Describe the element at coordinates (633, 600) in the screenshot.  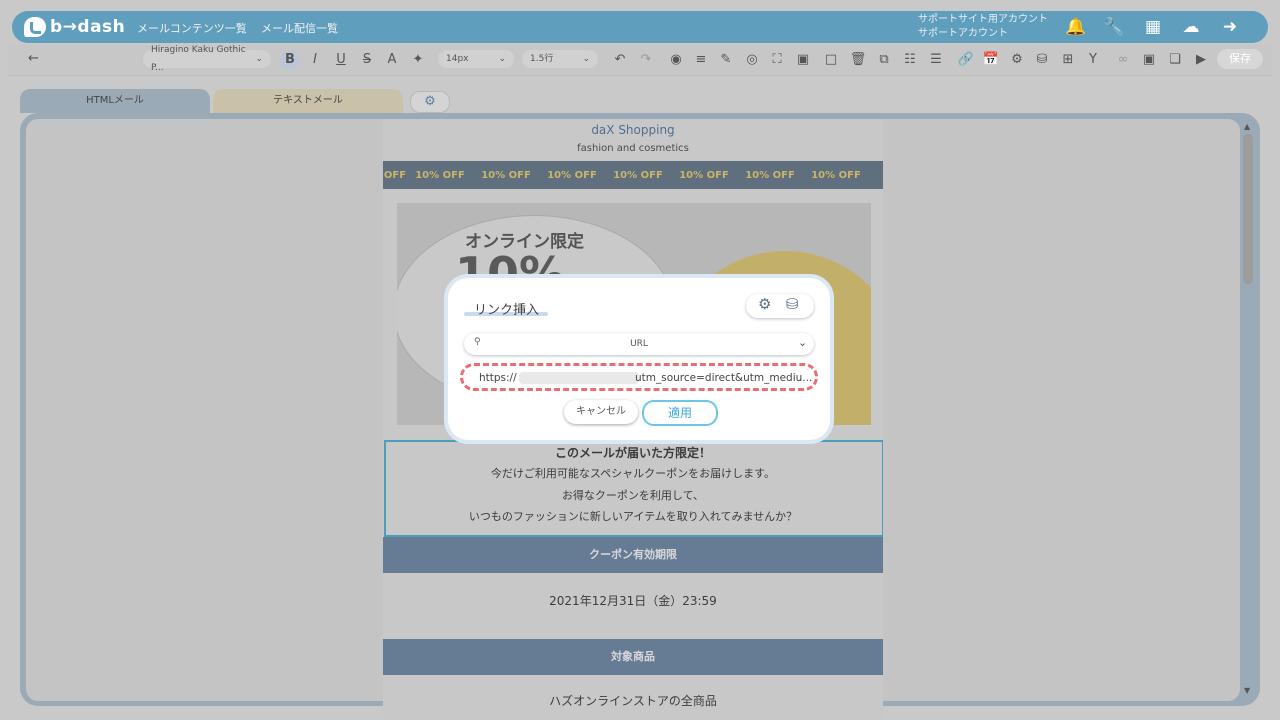
I see `coupon-date: 2021年12月31日（金）23:59` at that location.